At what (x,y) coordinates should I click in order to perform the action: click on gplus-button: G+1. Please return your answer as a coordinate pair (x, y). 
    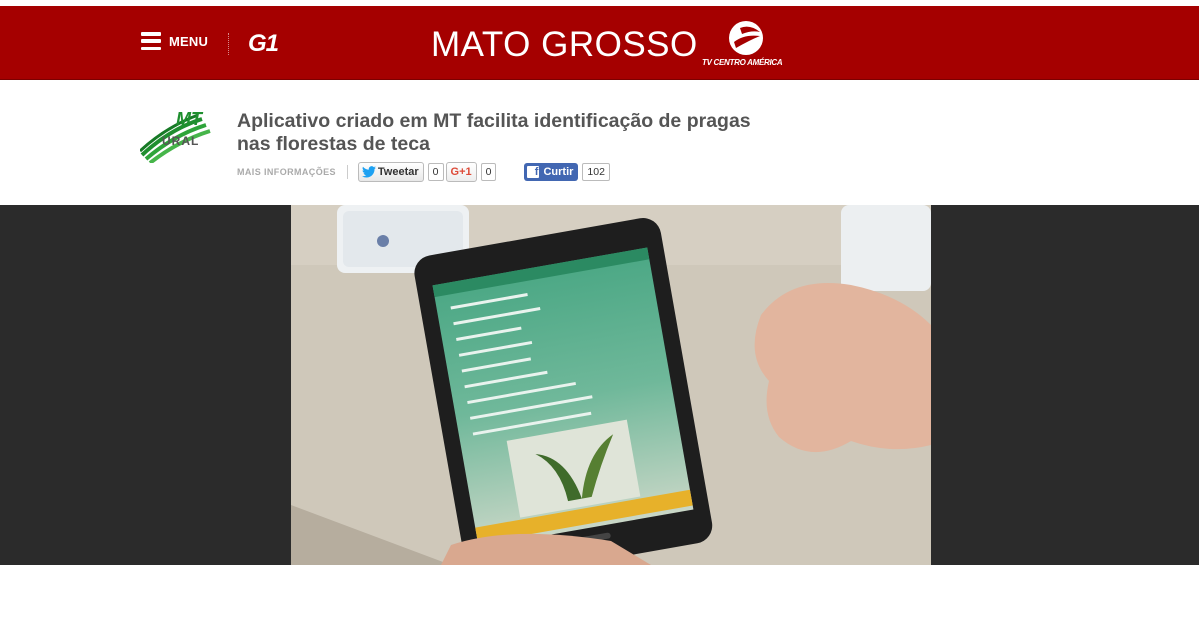
    Looking at the image, I should click on (461, 172).